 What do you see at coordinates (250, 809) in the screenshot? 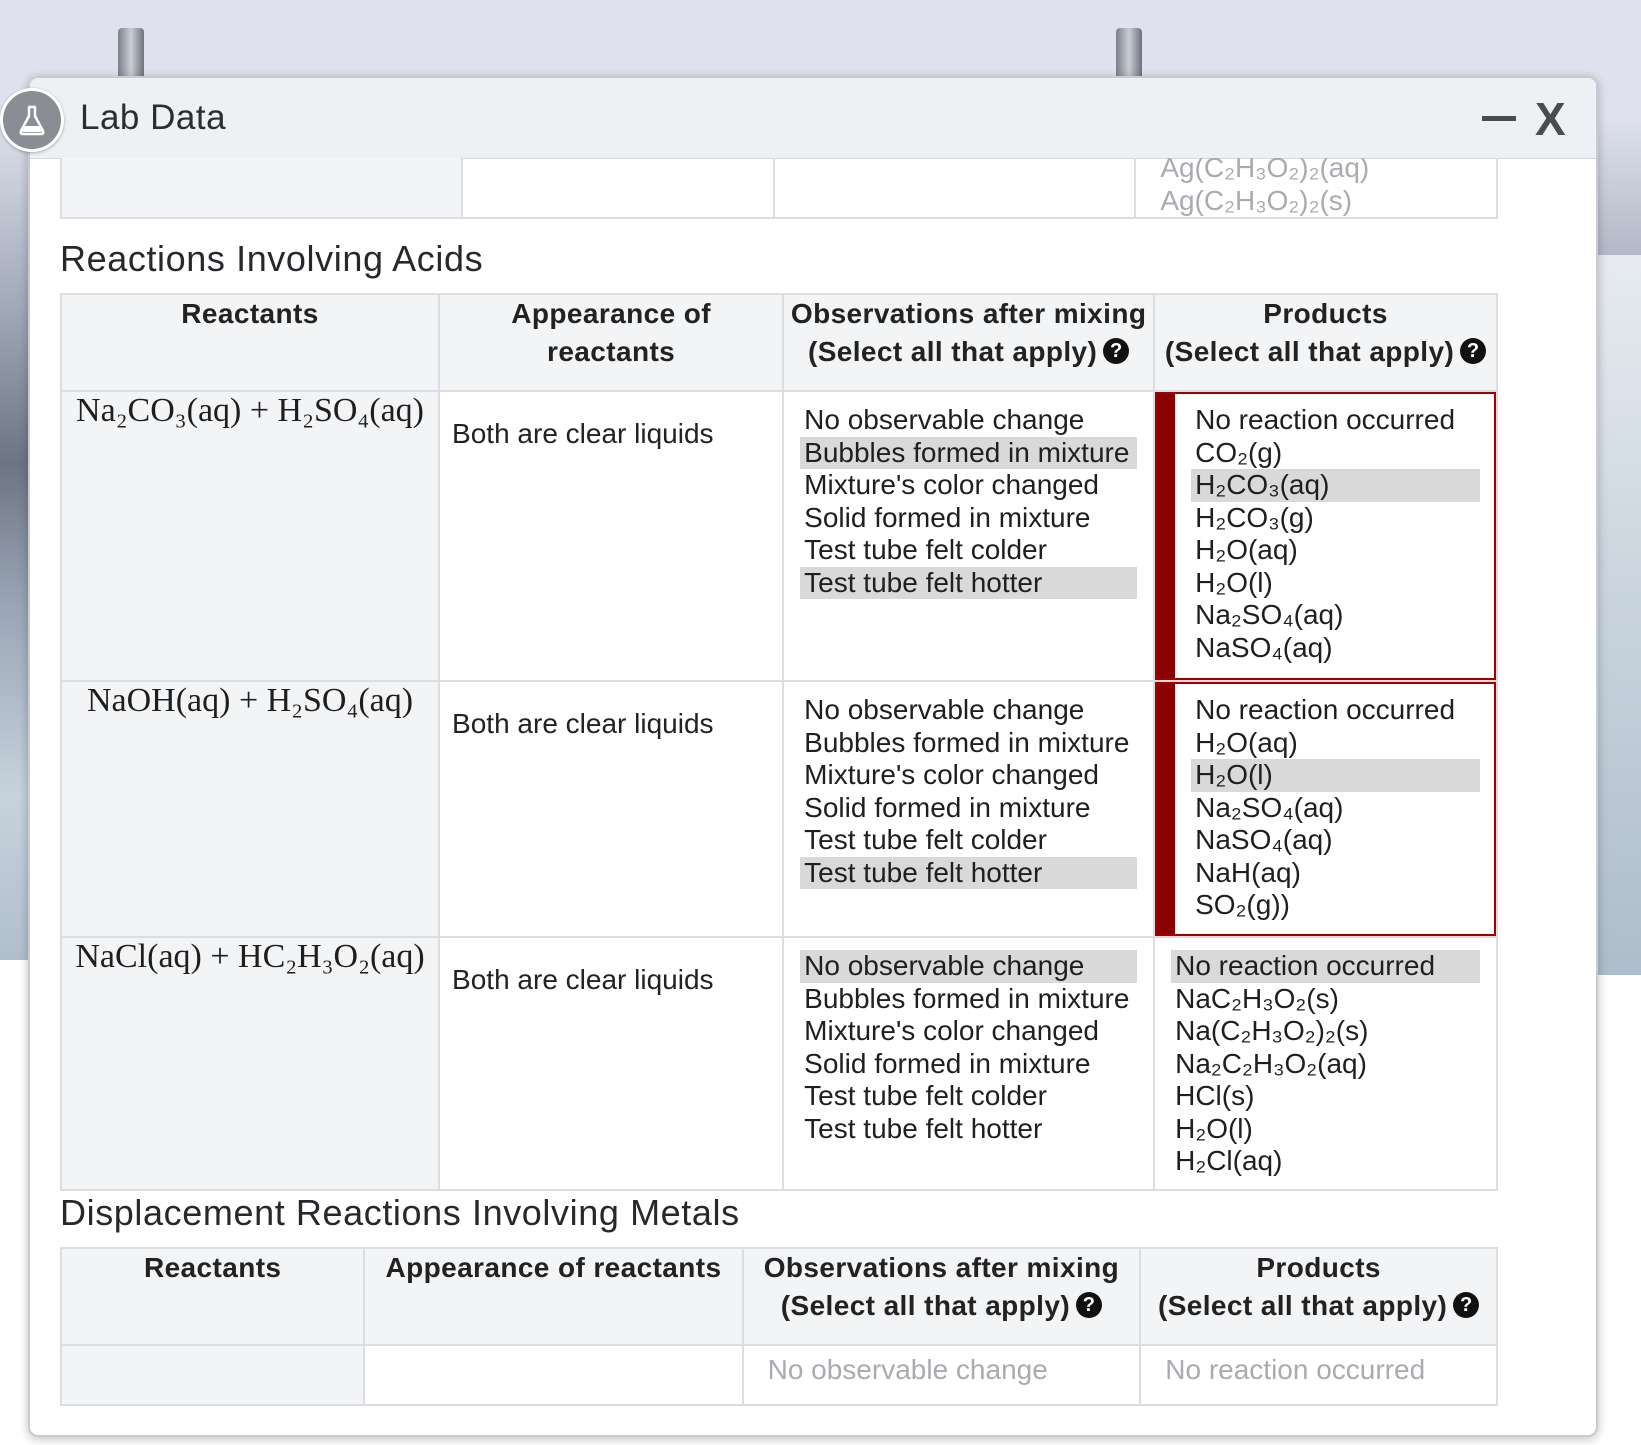
I see `reactants-cell: NaOH(aq) + H₂SO₄(aq)` at bounding box center [250, 809].